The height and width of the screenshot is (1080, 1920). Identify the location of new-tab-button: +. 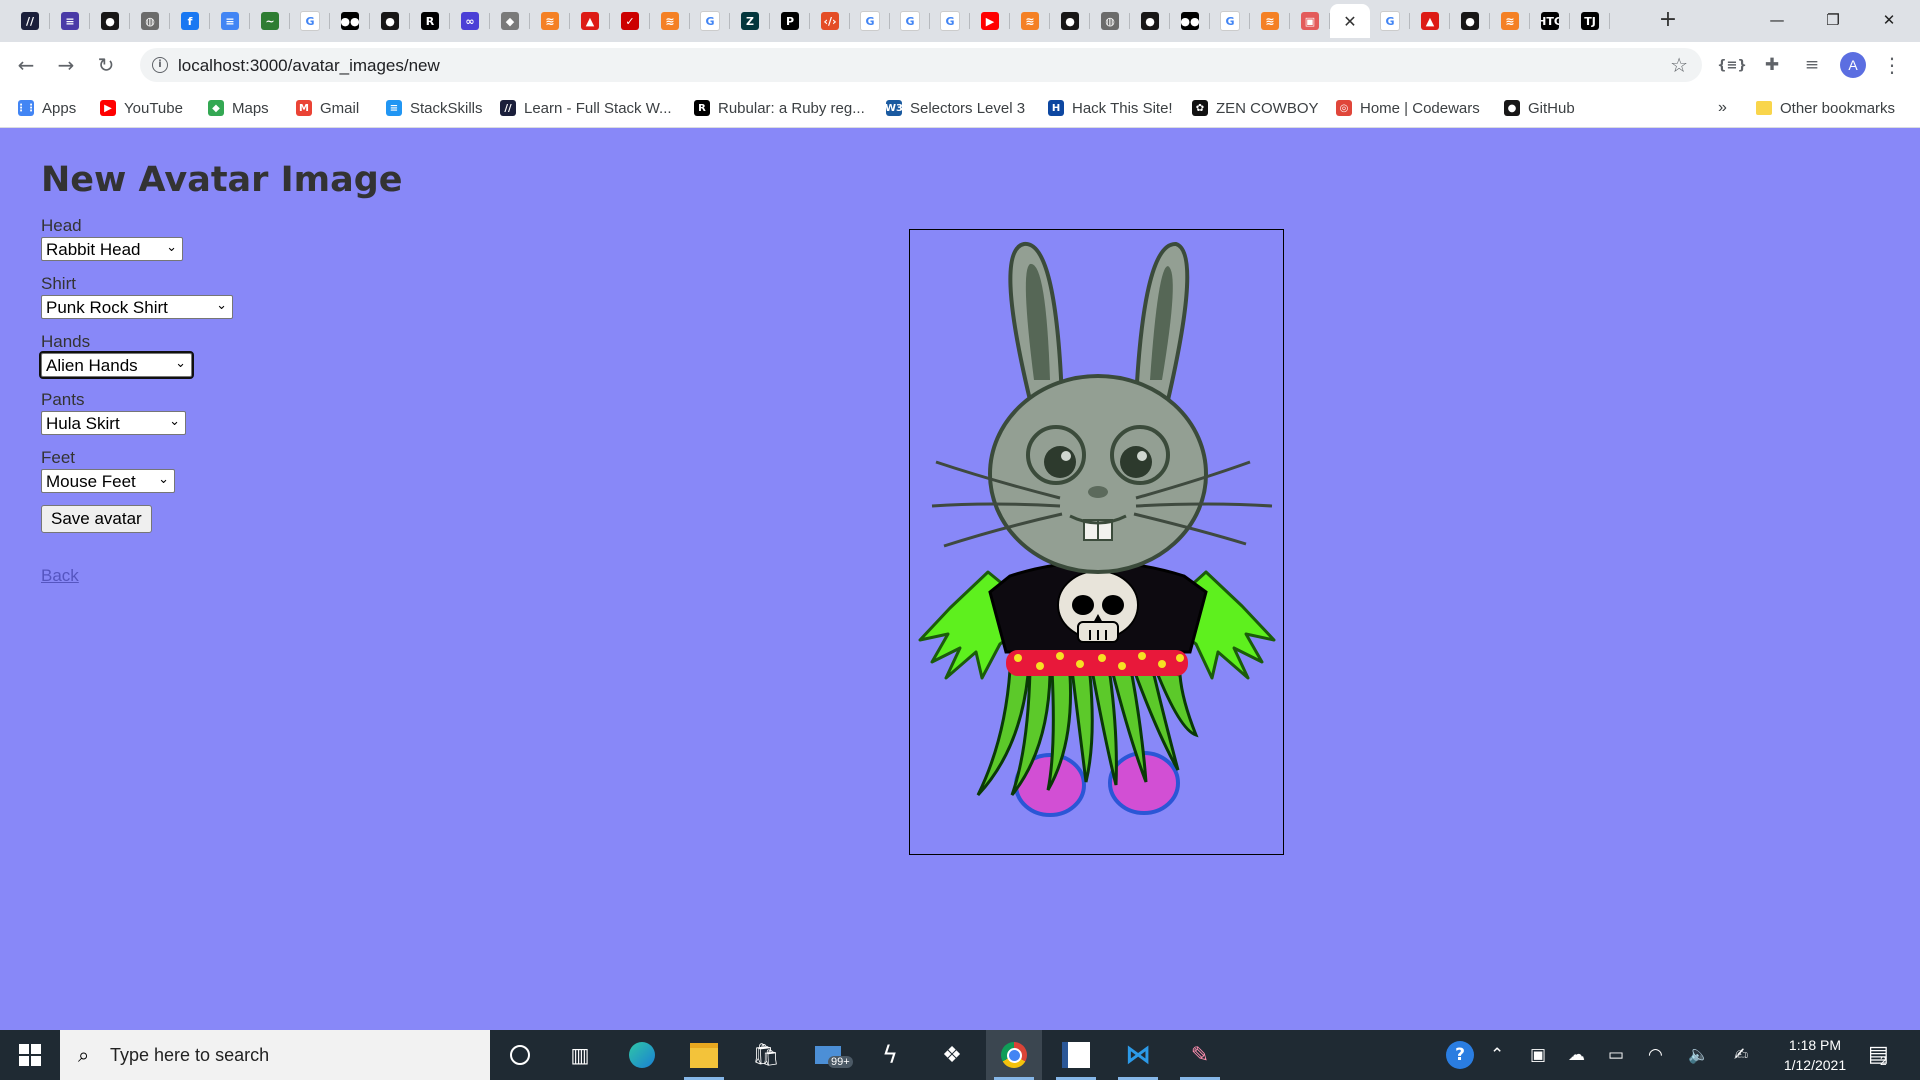
(1668, 20).